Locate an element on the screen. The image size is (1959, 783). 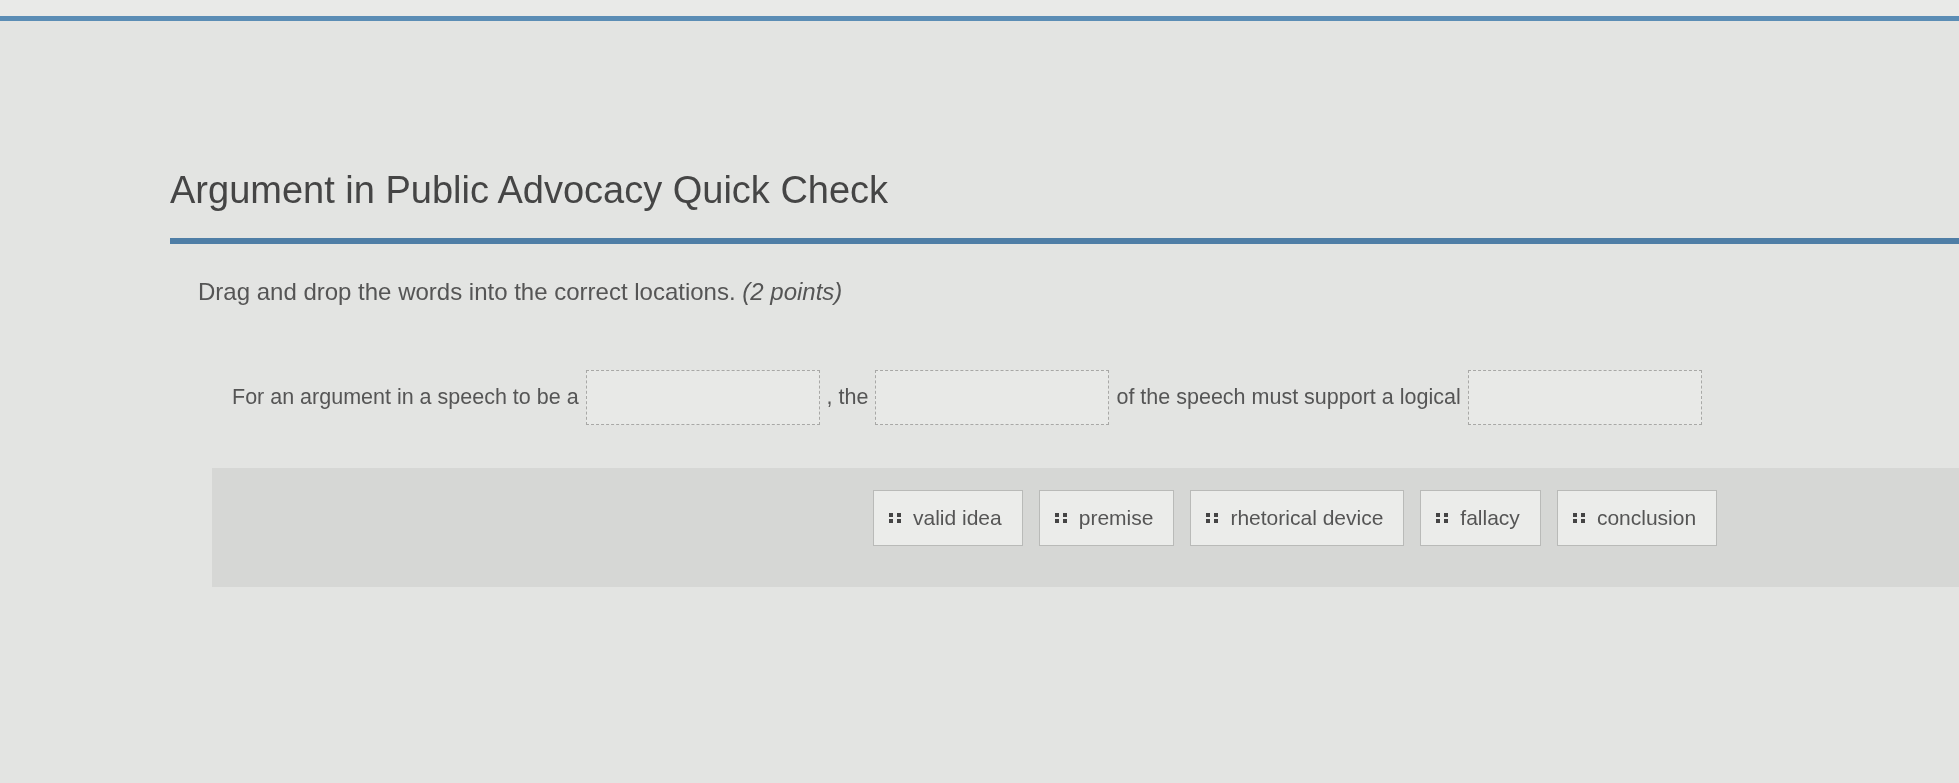
sentence-text: , the is located at coordinates (847, 397).